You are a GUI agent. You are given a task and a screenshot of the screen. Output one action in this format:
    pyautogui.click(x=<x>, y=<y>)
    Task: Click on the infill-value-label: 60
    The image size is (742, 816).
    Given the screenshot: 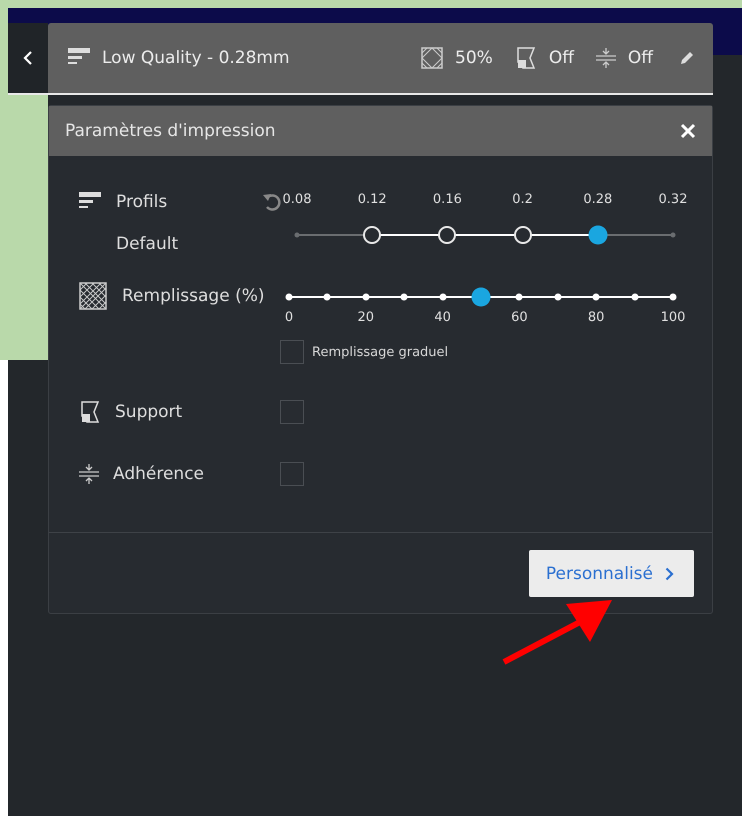 What is the action you would take?
    pyautogui.click(x=519, y=317)
    